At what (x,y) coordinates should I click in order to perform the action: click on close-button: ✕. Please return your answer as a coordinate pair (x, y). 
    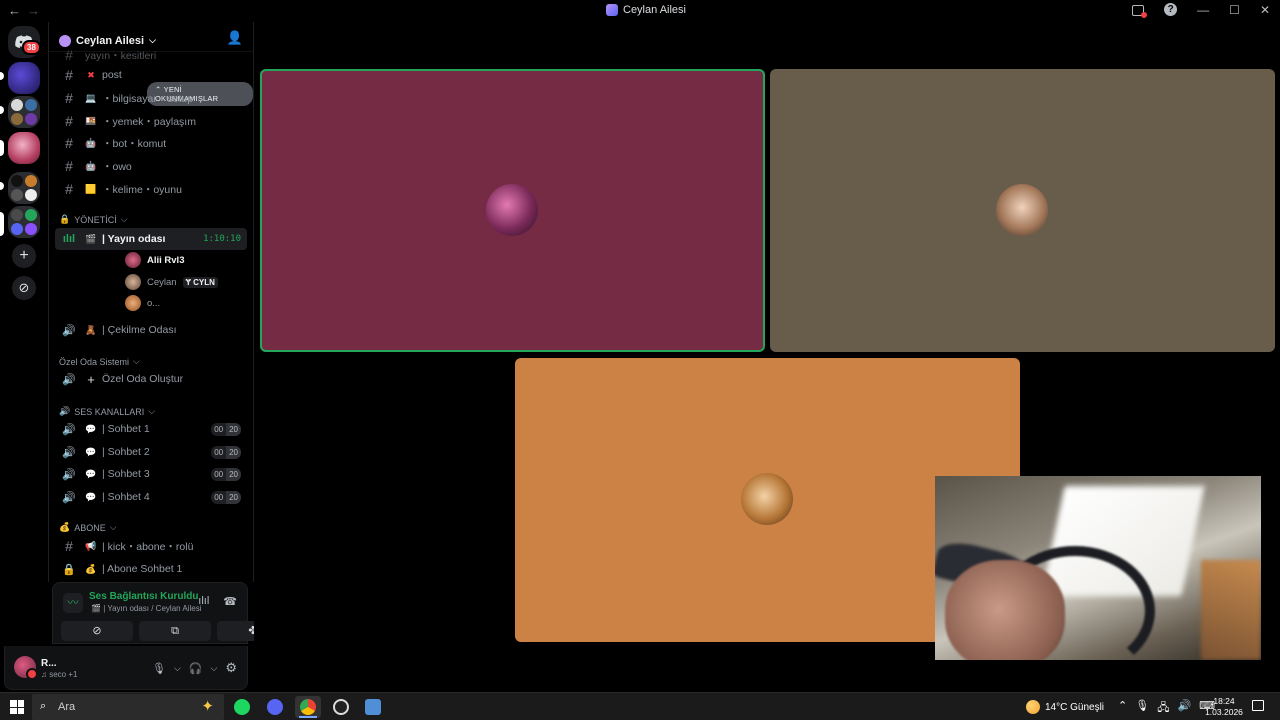
    Looking at the image, I should click on (1265, 10).